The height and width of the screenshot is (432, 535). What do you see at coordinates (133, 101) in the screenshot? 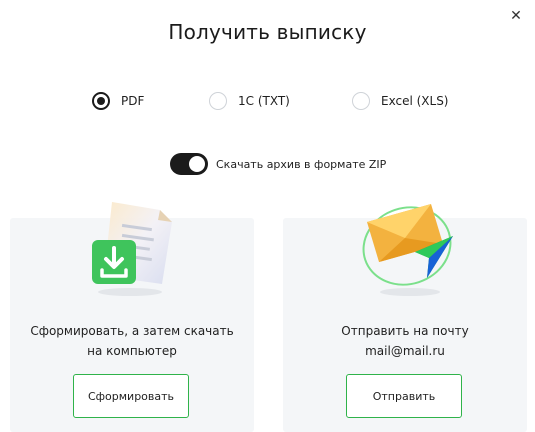
I see `radio-label: PDF` at bounding box center [133, 101].